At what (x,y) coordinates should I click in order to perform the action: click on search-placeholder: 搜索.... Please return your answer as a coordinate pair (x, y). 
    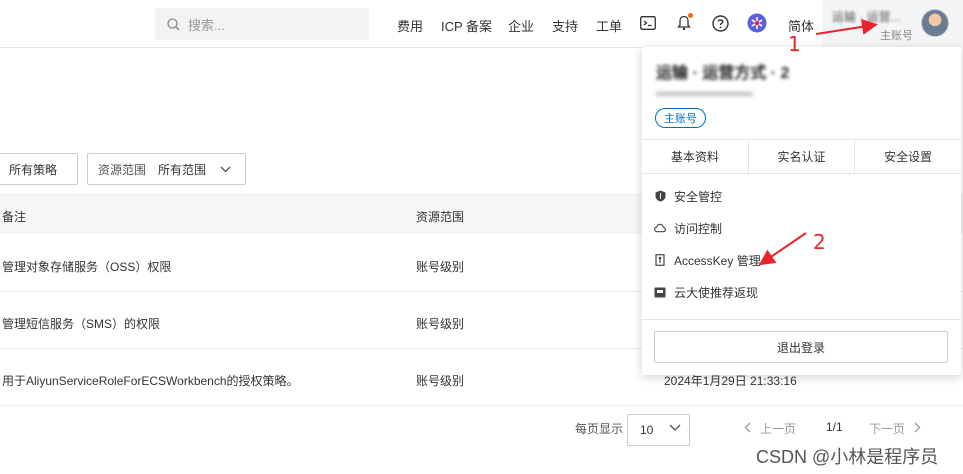
    Looking at the image, I should click on (206, 25).